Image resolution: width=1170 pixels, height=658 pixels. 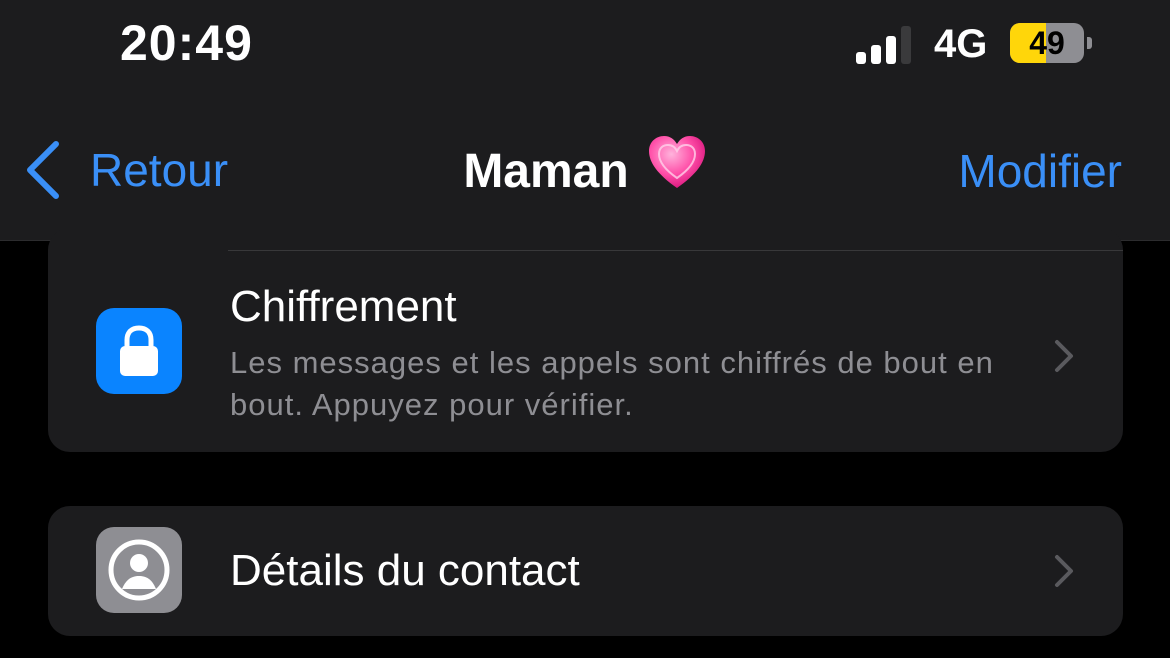 I want to click on row-divider, so click(x=675, y=250).